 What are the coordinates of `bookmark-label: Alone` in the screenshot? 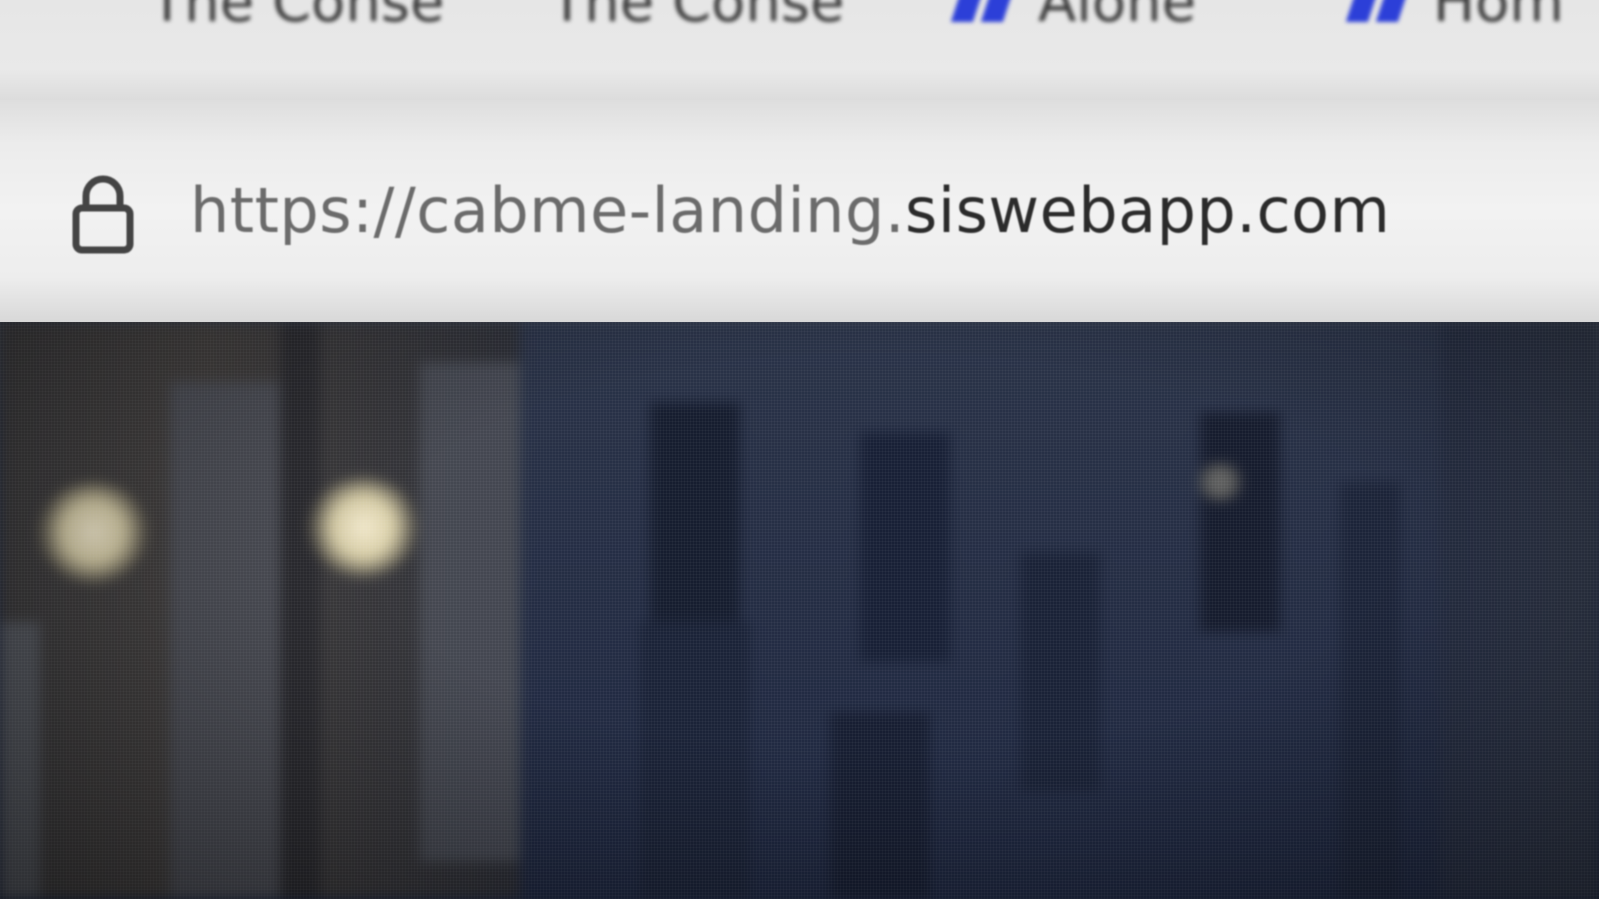 It's located at (1117, 17).